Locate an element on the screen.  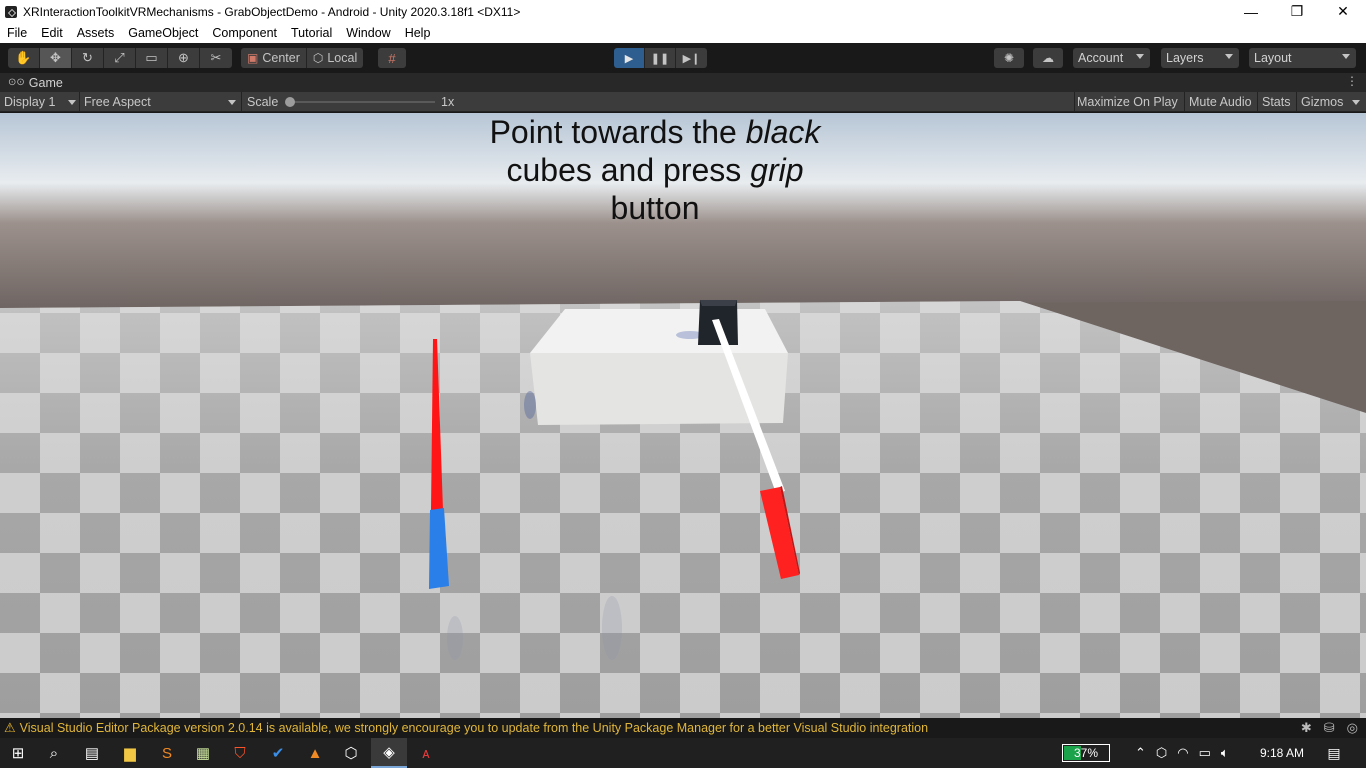
menu-file: File is located at coordinates (17, 33).